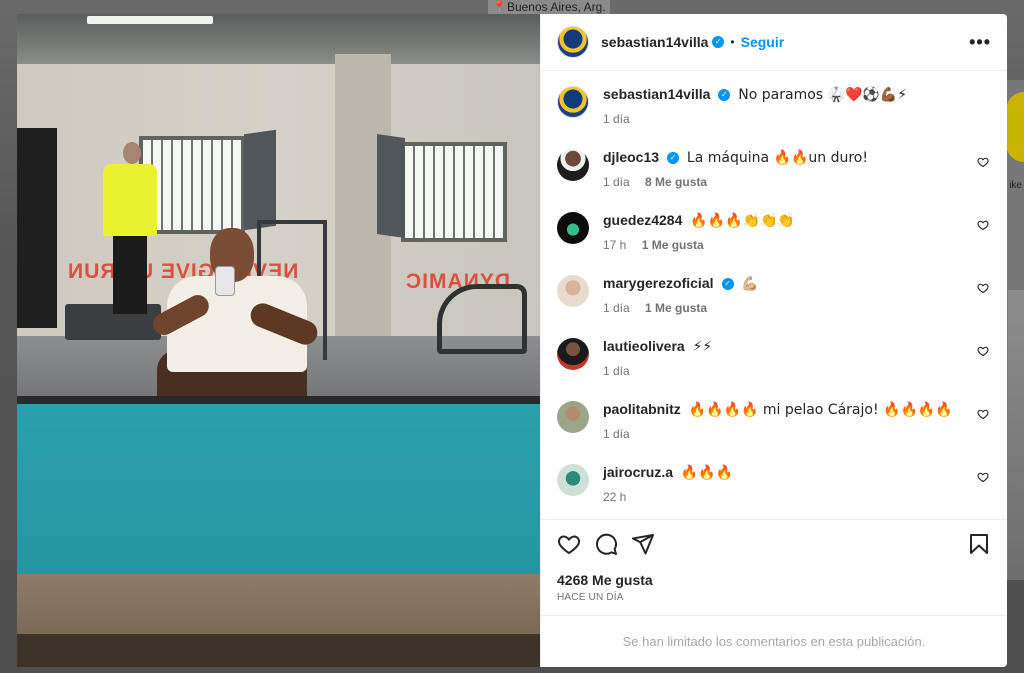 This screenshot has height=673, width=1024. I want to click on photo-teal-counter, so click(278, 502).